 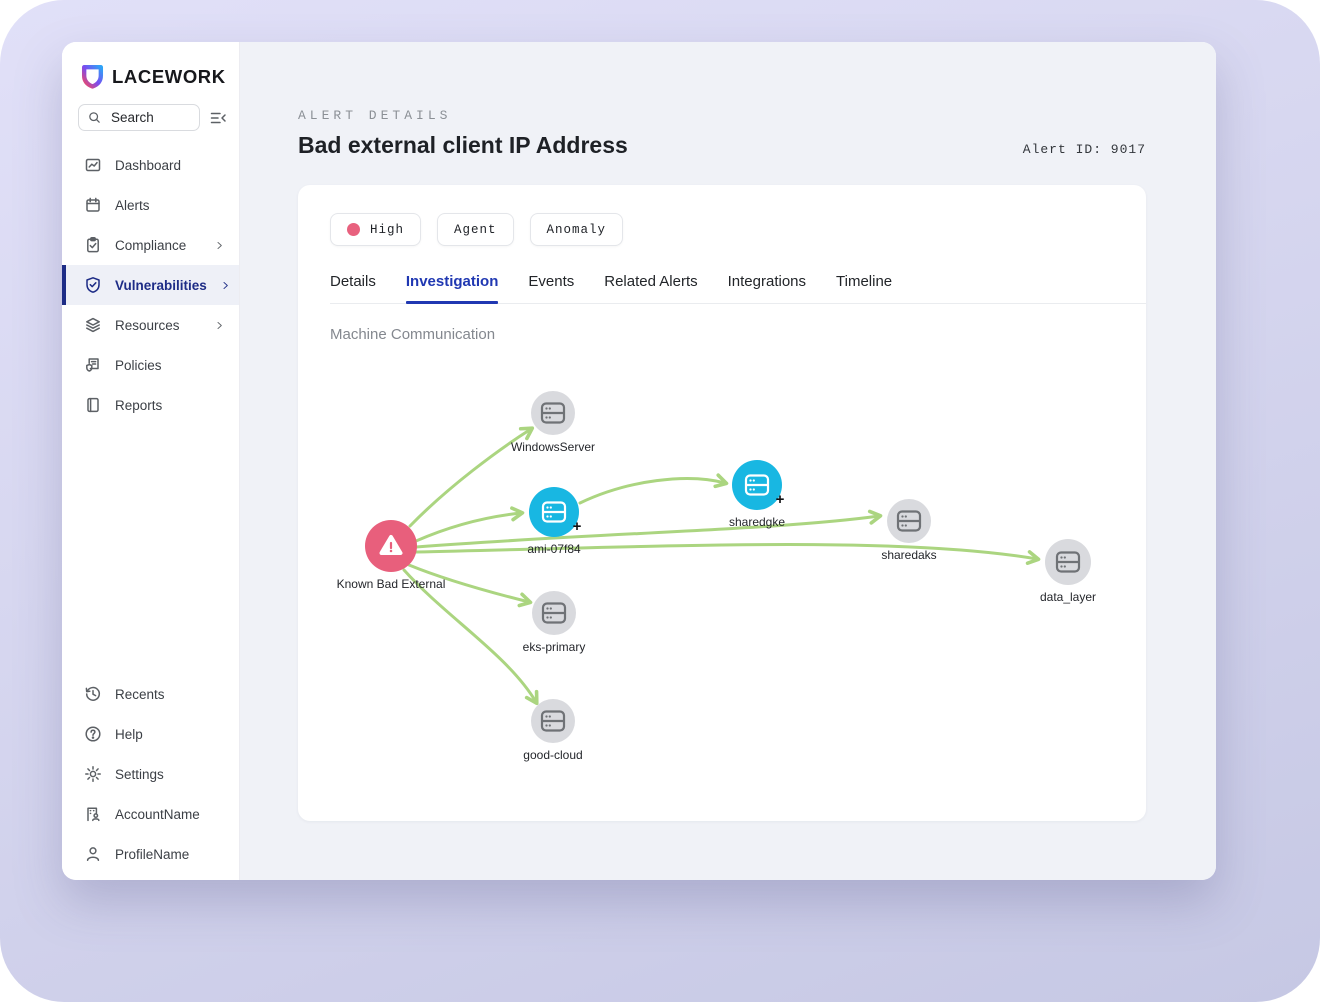 I want to click on recents-icon, so click(x=92, y=693).